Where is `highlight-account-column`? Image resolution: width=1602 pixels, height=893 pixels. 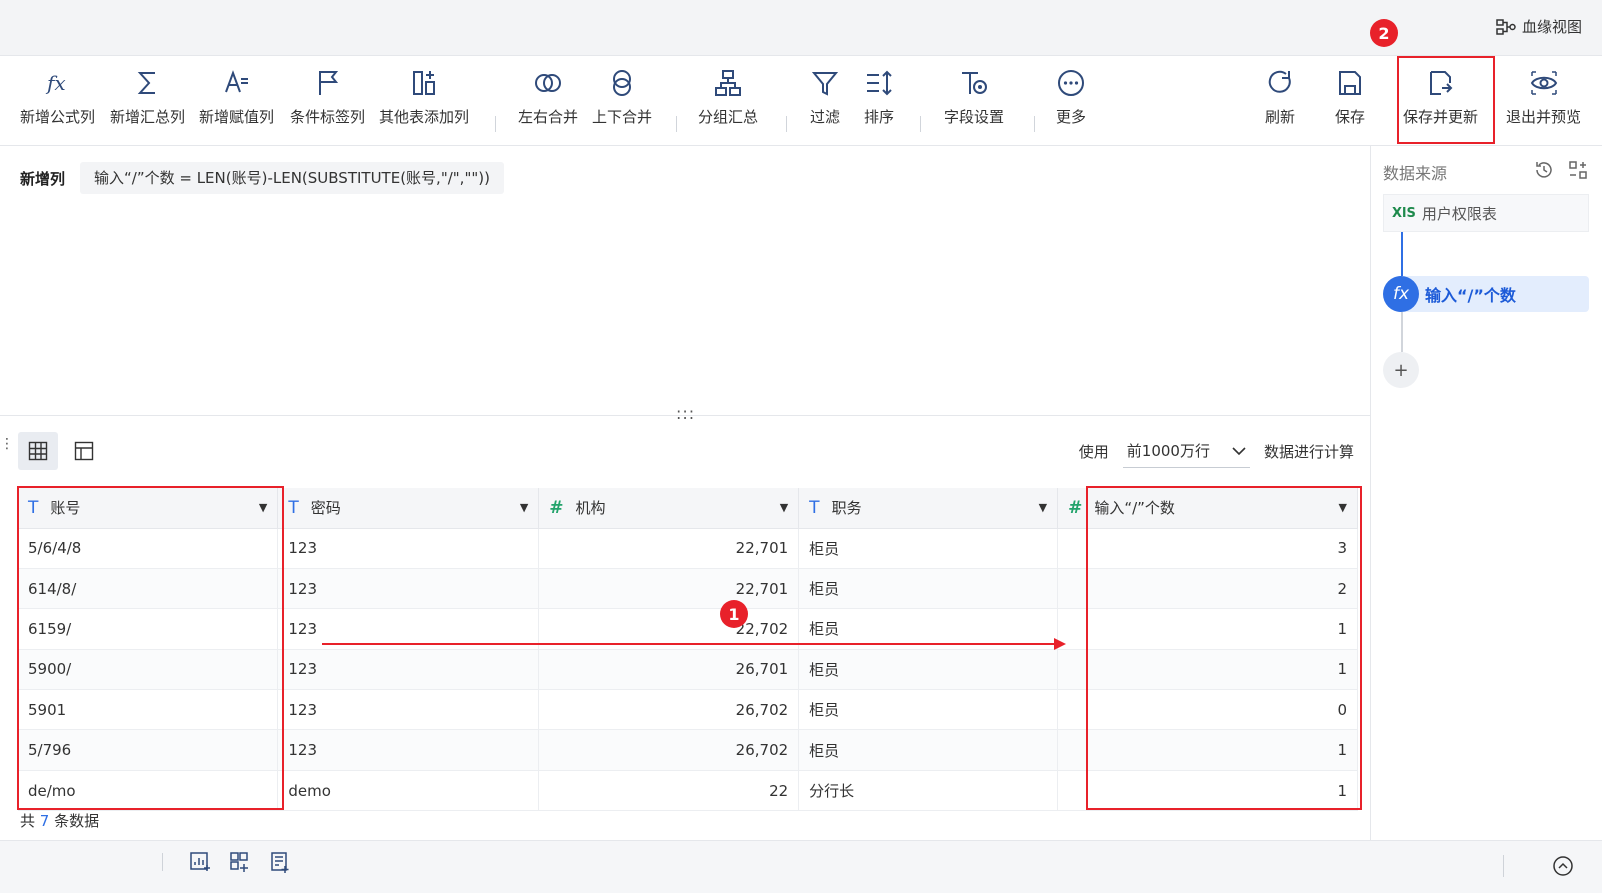 highlight-account-column is located at coordinates (150, 648).